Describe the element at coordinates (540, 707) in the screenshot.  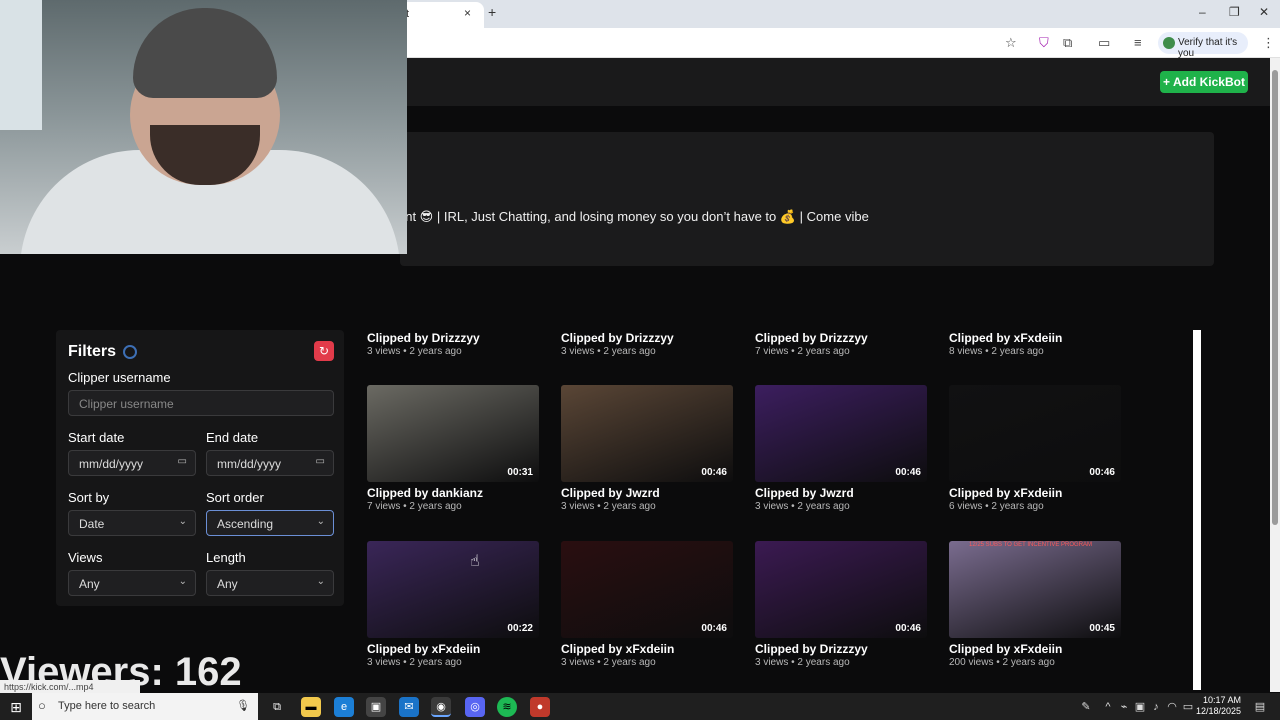
I see `app-icon: ●` at that location.